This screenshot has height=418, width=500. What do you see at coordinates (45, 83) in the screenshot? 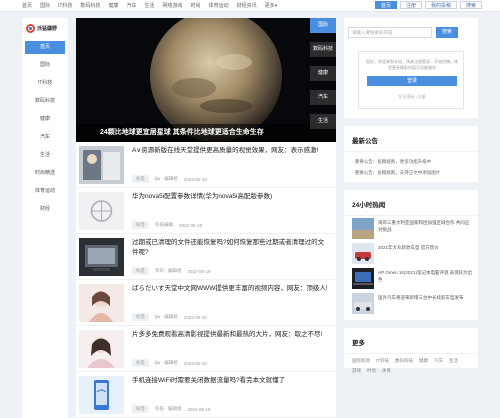
I see `category-item: IT科技` at bounding box center [45, 83].